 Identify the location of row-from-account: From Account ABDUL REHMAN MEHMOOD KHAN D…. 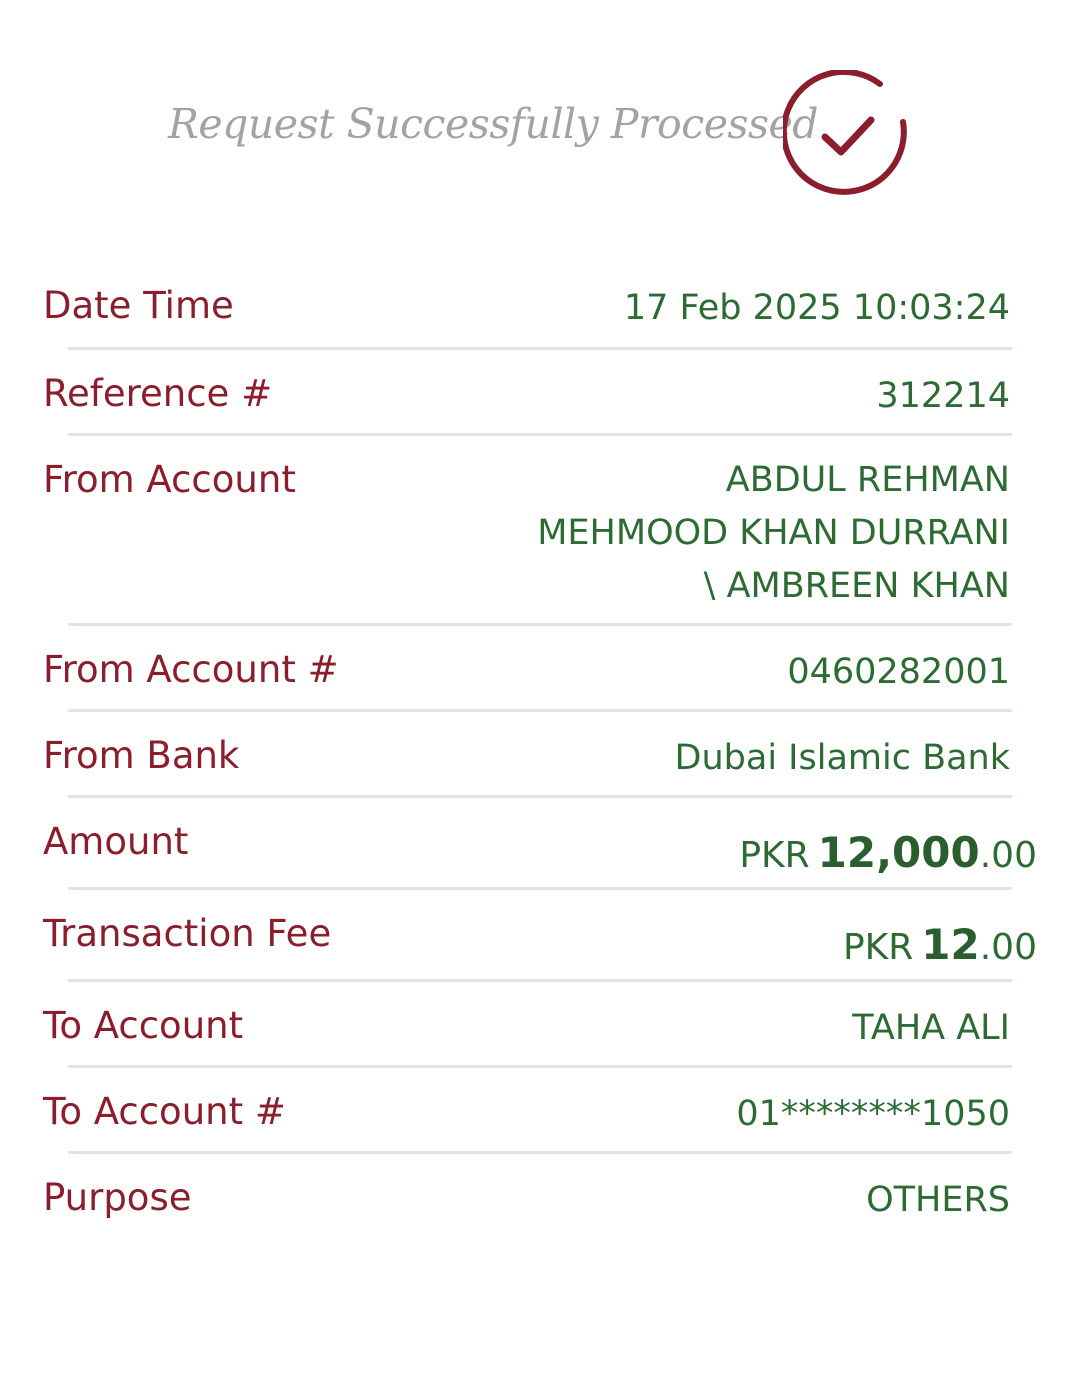
(540, 531).